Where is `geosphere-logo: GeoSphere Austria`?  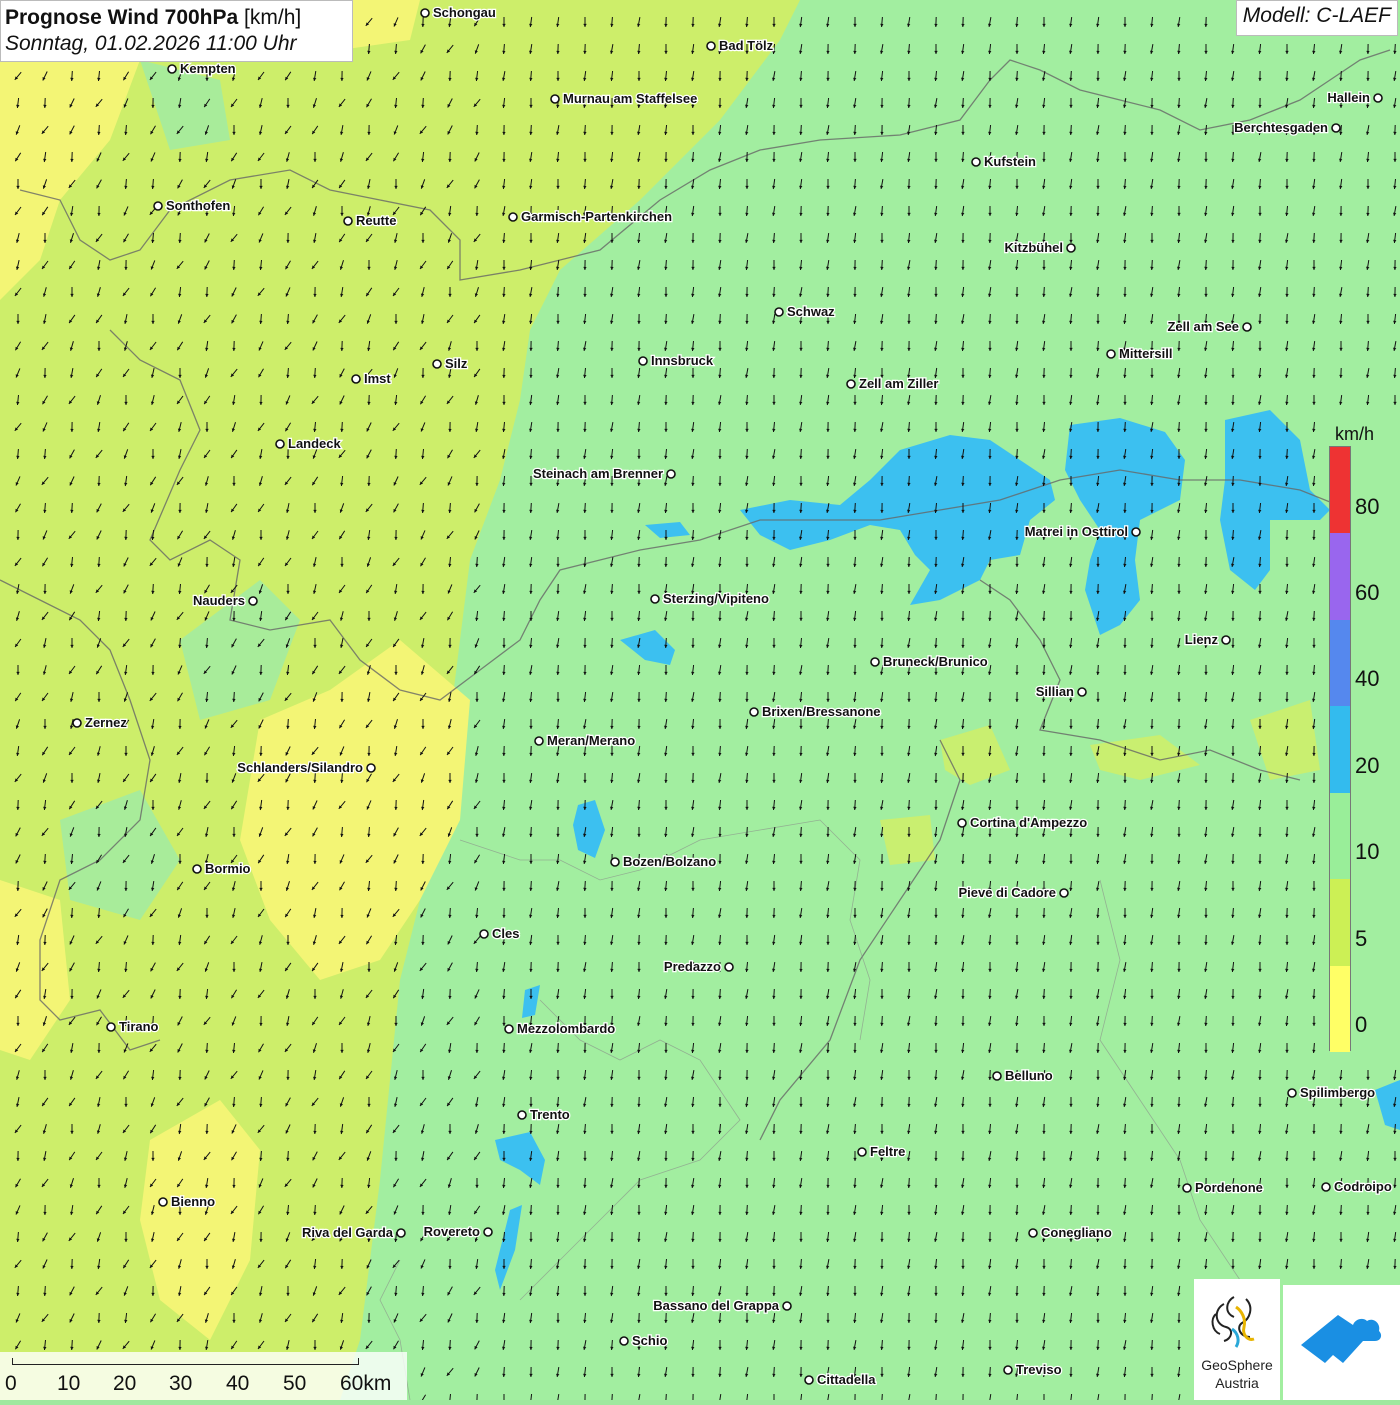 geosphere-logo: GeoSphere Austria is located at coordinates (1237, 1339).